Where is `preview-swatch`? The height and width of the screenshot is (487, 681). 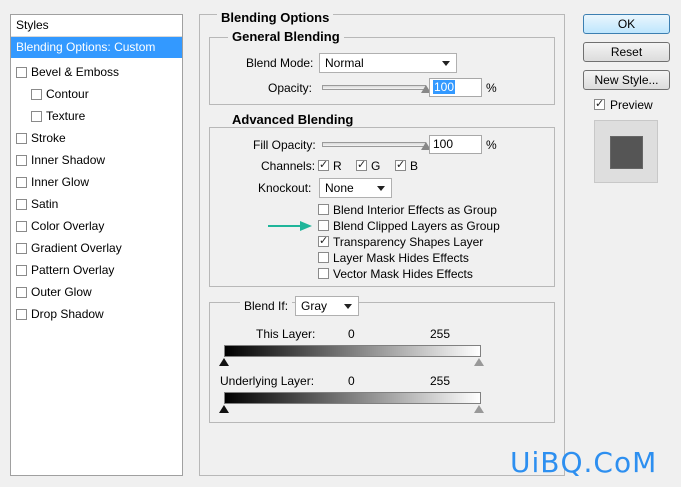 preview-swatch is located at coordinates (626, 152).